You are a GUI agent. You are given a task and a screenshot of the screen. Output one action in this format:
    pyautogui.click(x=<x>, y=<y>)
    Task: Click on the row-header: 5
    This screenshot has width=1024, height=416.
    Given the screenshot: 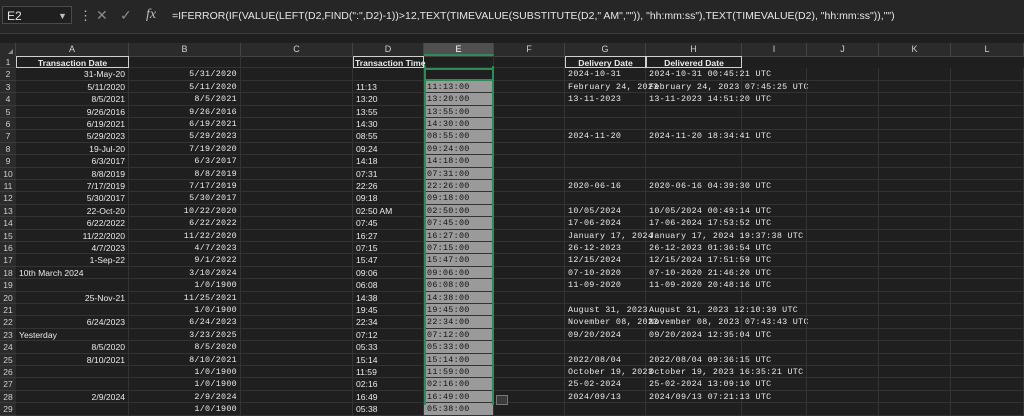 What is the action you would take?
    pyautogui.click(x=8, y=111)
    